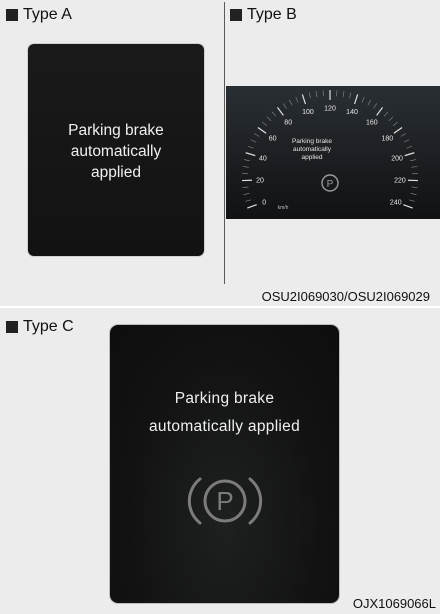 This screenshot has height=614, width=440. What do you see at coordinates (264, 202) in the screenshot?
I see `gauge-tick-label: 0` at bounding box center [264, 202].